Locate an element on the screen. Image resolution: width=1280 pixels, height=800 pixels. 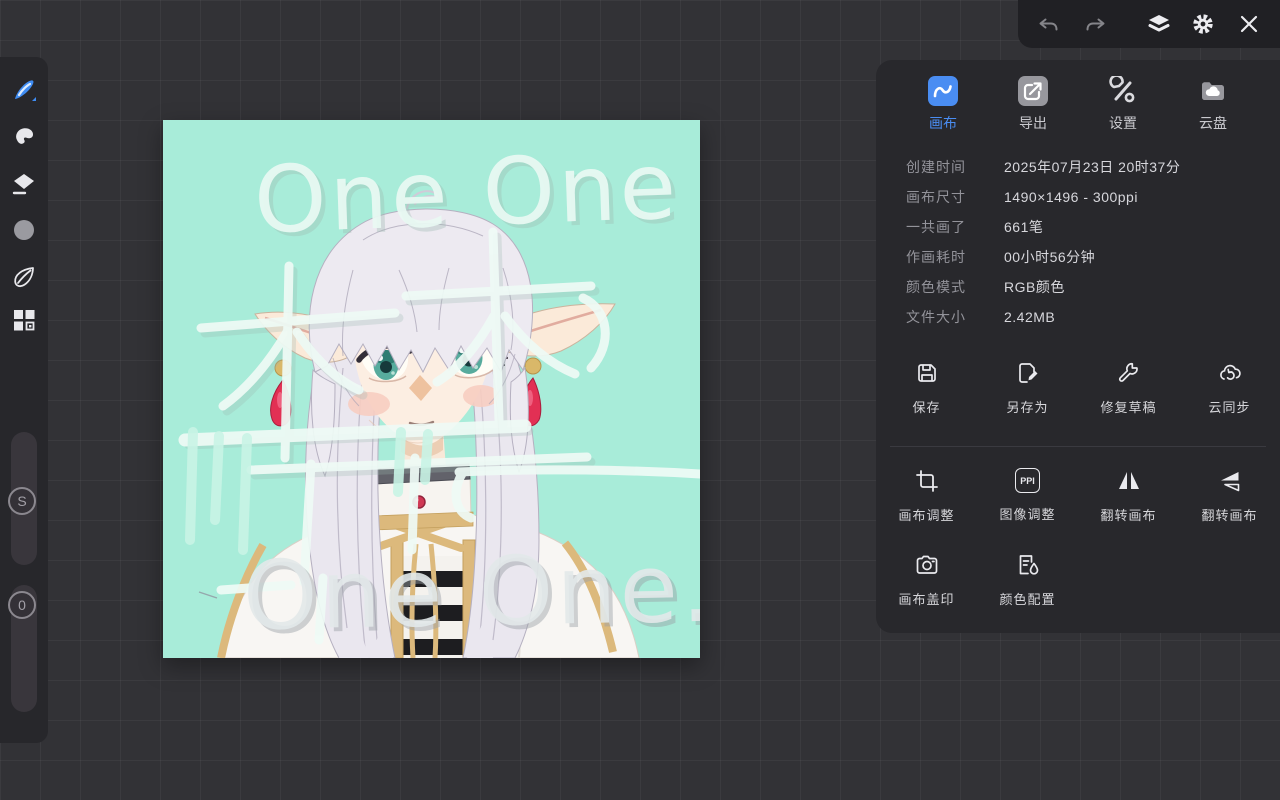
info-label: 画布尺寸 is located at coordinates (936, 197).